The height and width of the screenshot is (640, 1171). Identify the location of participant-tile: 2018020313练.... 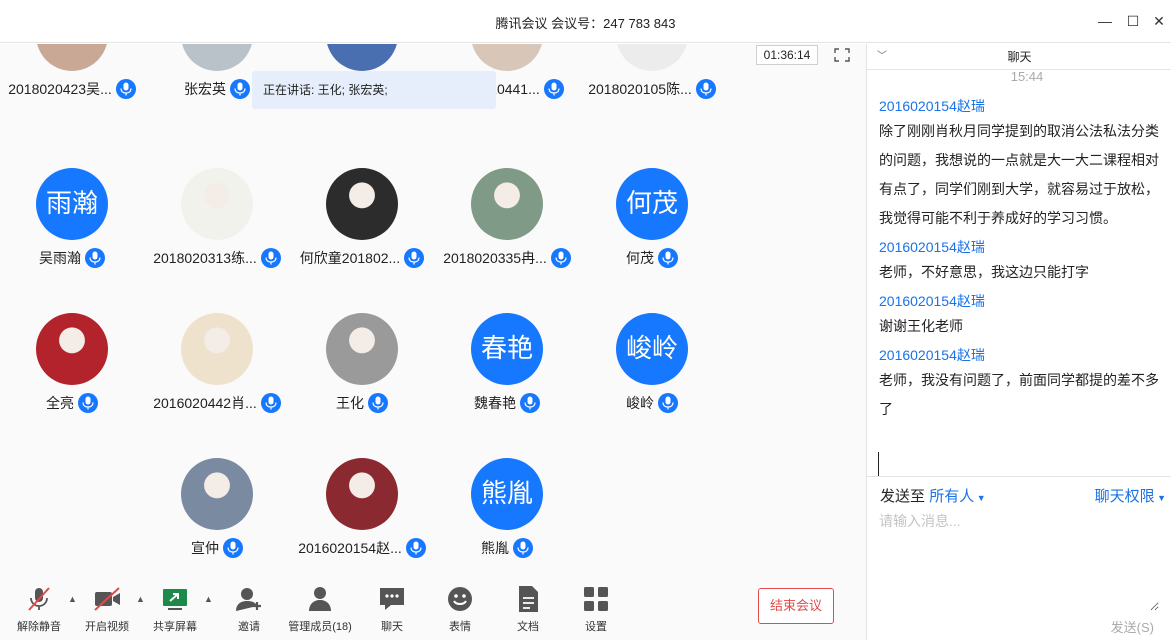
(217, 223).